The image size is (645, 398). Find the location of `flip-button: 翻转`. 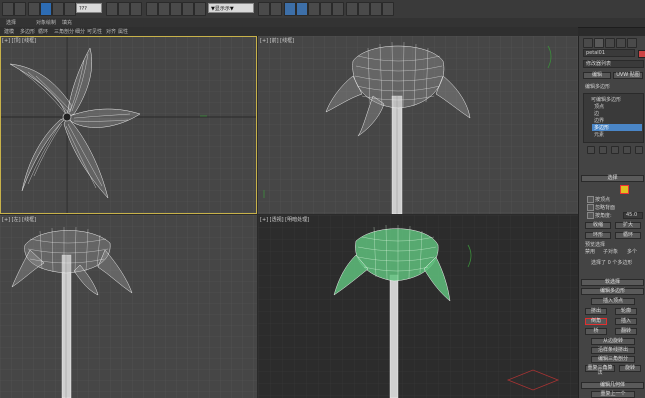

flip-button: 翻转 is located at coordinates (626, 331).